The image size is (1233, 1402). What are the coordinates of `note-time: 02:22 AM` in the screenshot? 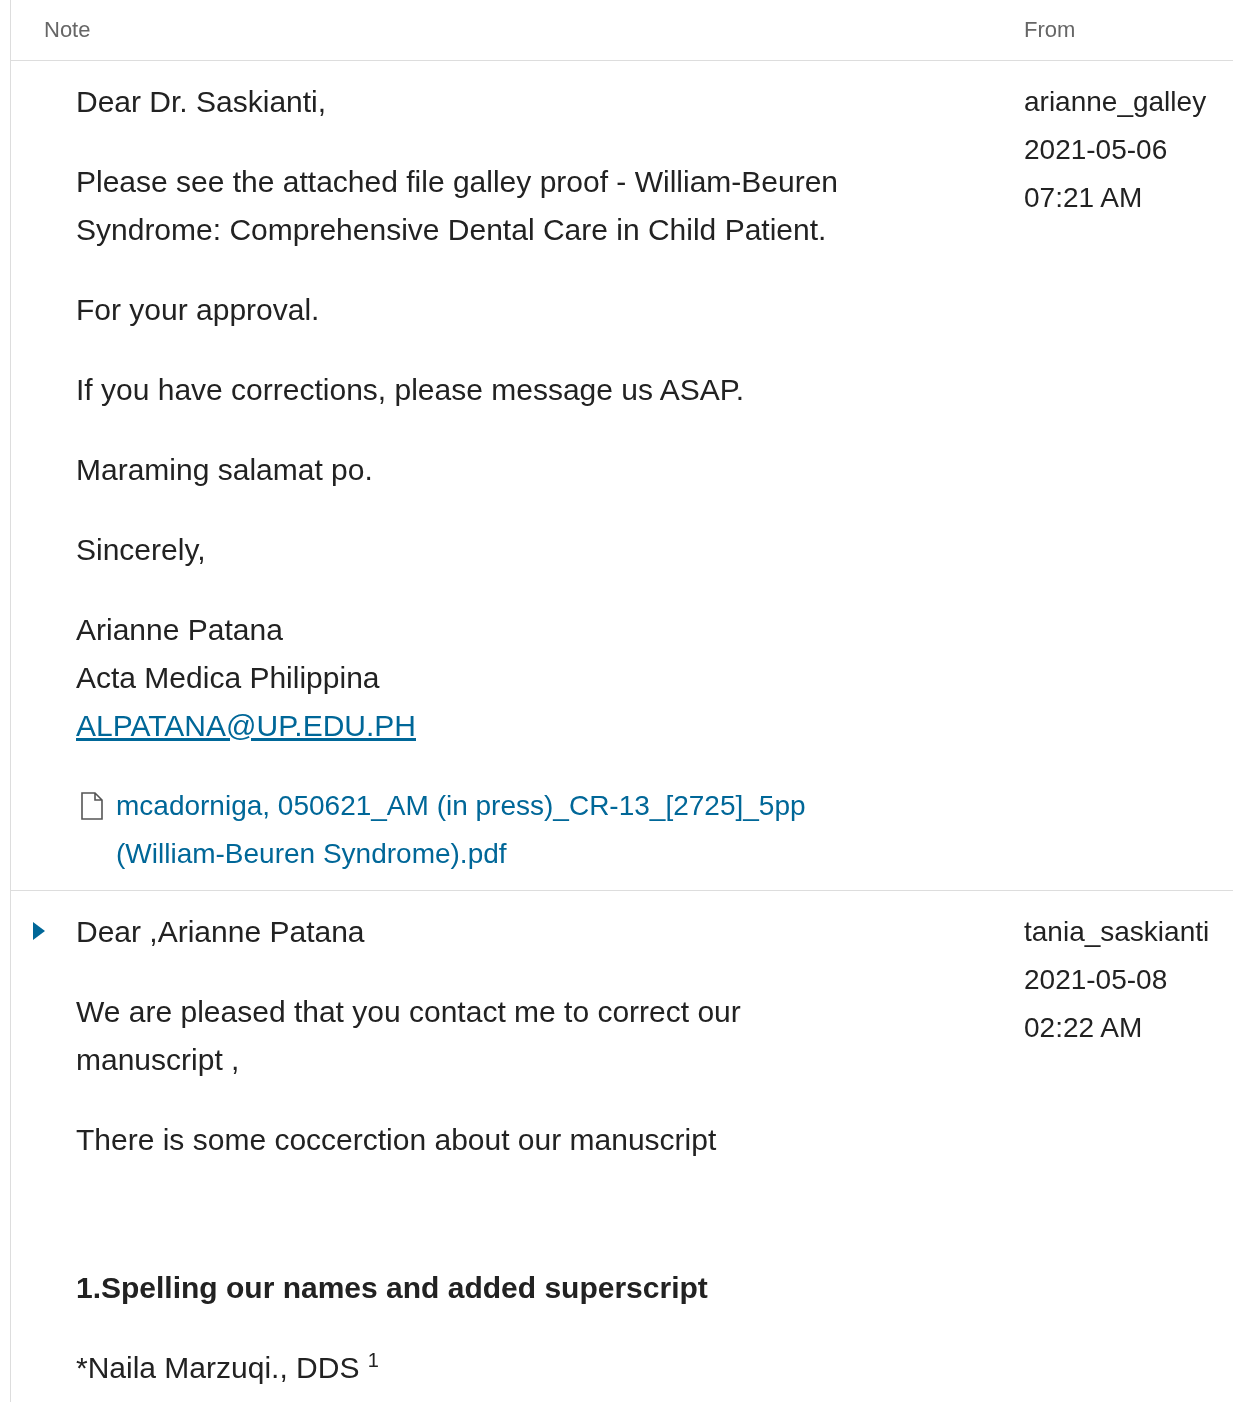 It's located at (1084, 1028).